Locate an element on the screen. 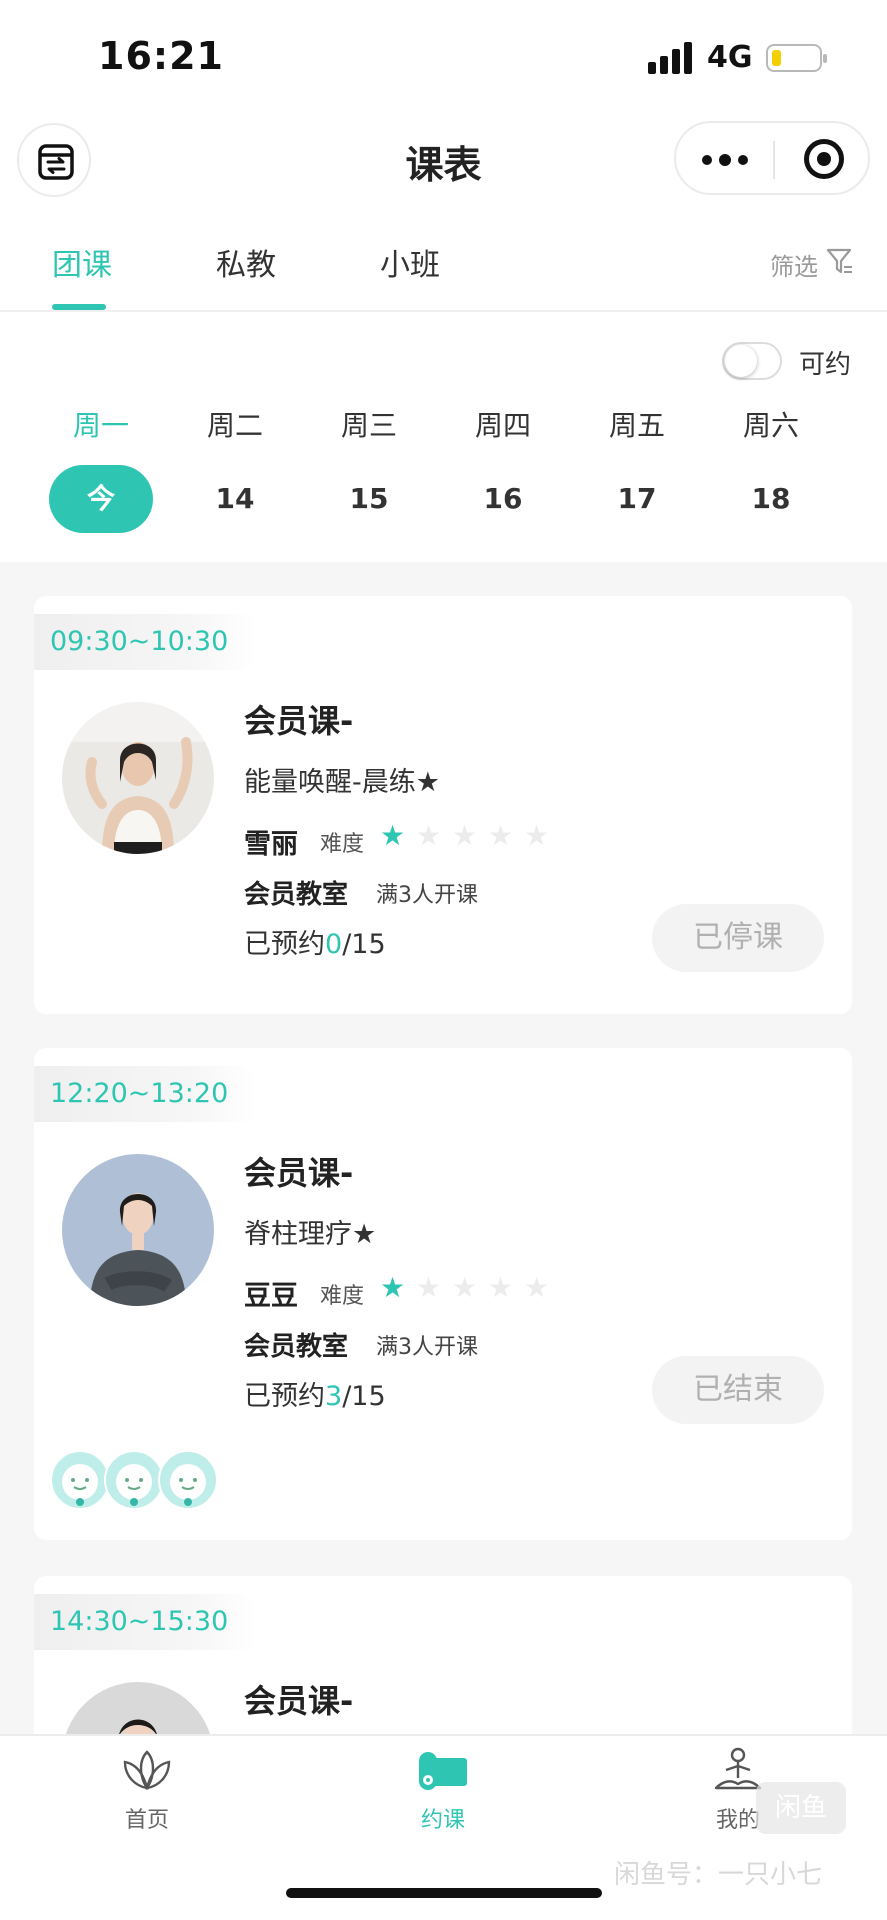 This screenshot has width=887, height=1920. course-time: 09:30~10:30 is located at coordinates (145, 642).